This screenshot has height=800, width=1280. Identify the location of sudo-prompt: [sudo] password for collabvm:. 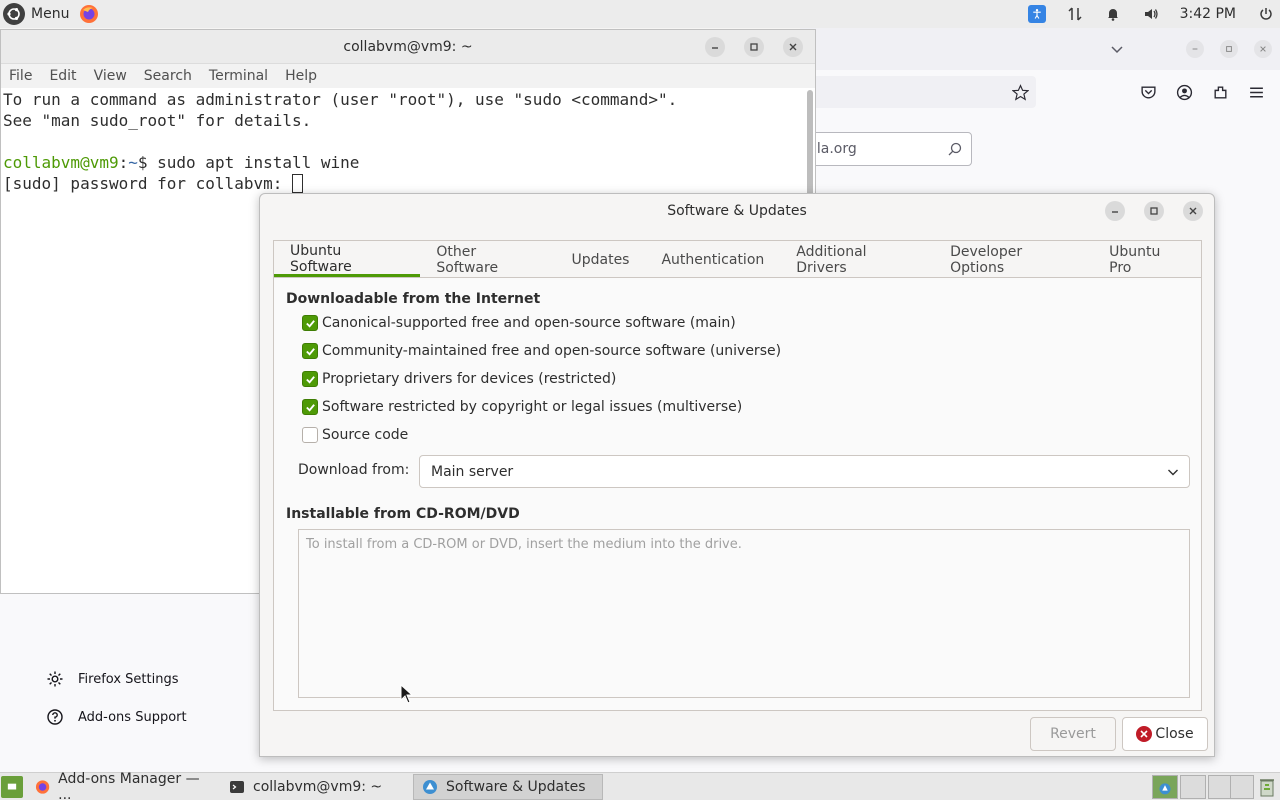
(147, 183).